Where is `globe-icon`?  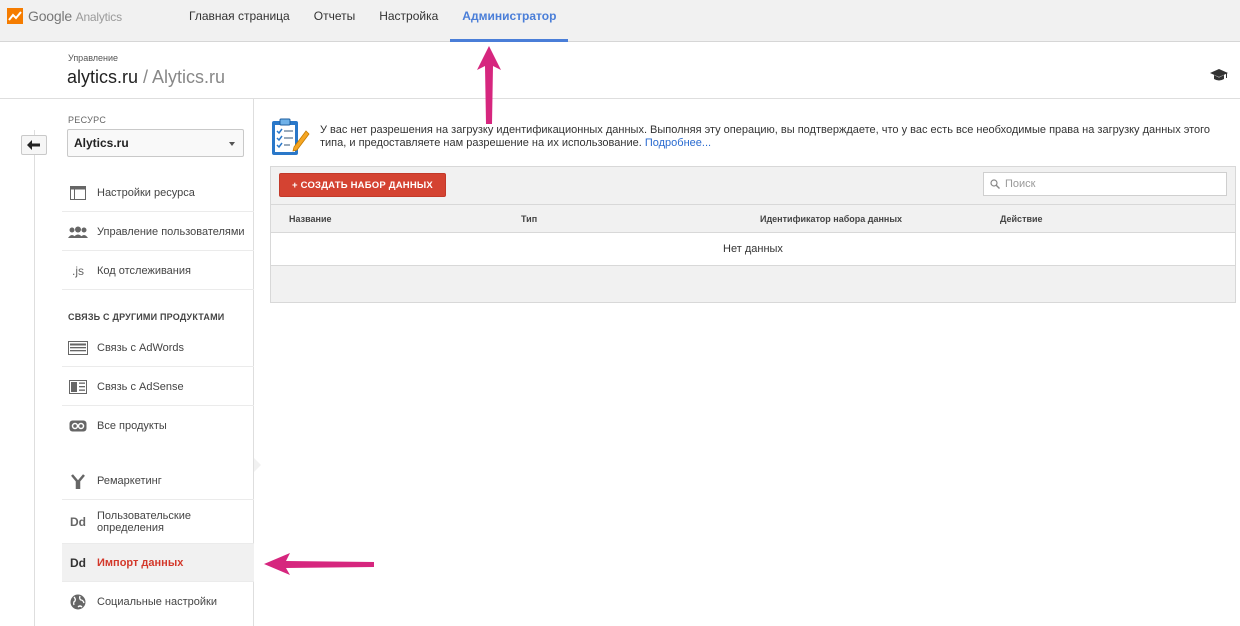
globe-icon is located at coordinates (78, 602).